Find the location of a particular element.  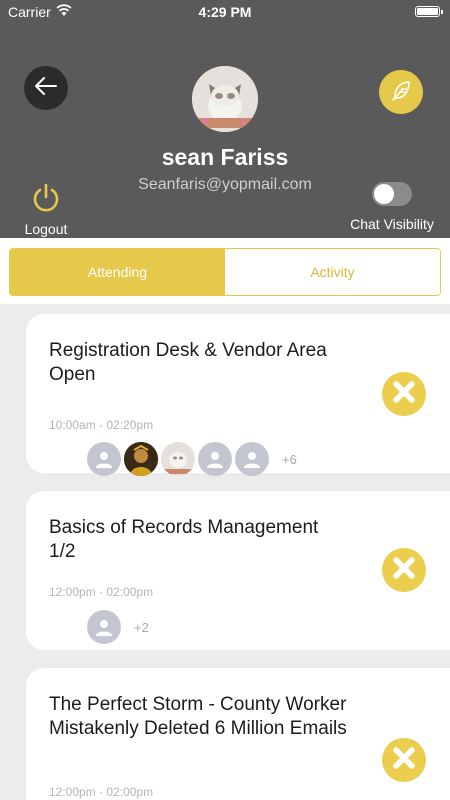

attendee-list: +6 is located at coordinates (192, 459).